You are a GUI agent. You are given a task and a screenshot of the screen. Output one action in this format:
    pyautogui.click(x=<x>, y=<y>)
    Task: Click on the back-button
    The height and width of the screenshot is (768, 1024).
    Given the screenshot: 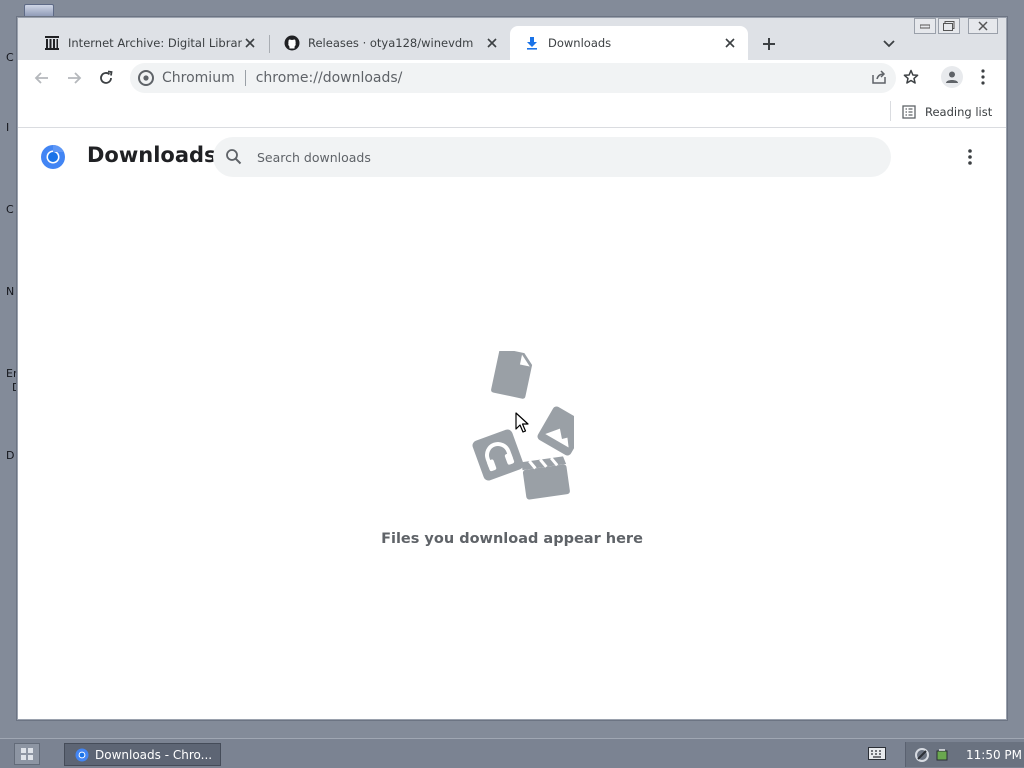 What is the action you would take?
    pyautogui.click(x=42, y=78)
    